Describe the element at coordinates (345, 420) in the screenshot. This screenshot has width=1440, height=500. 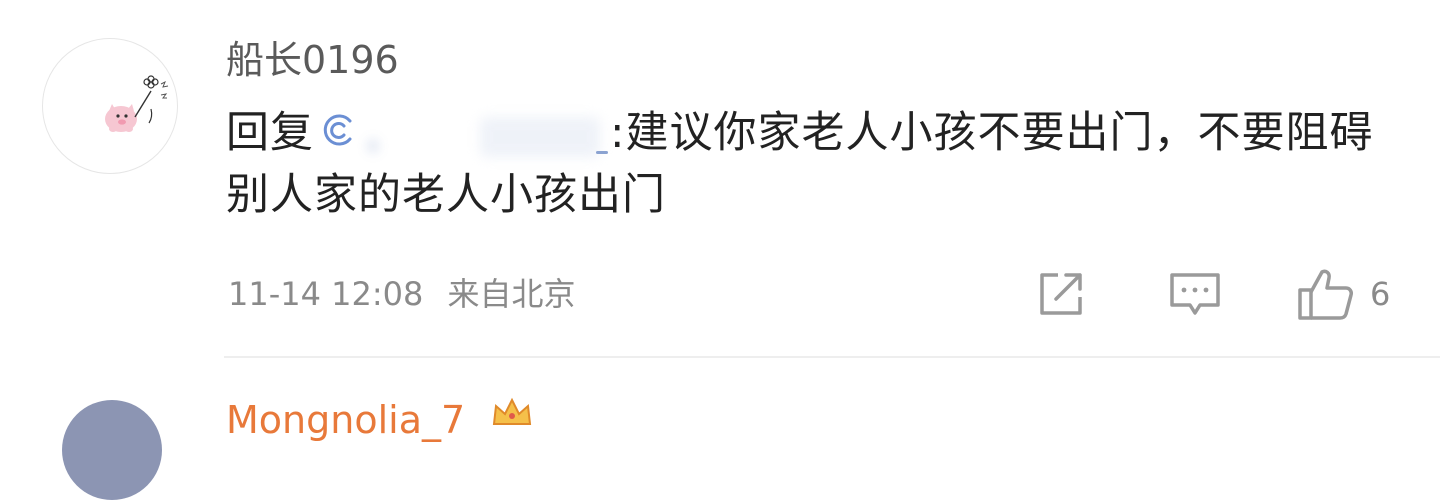
I see `next-comment-username: Mongnolia_7` at that location.